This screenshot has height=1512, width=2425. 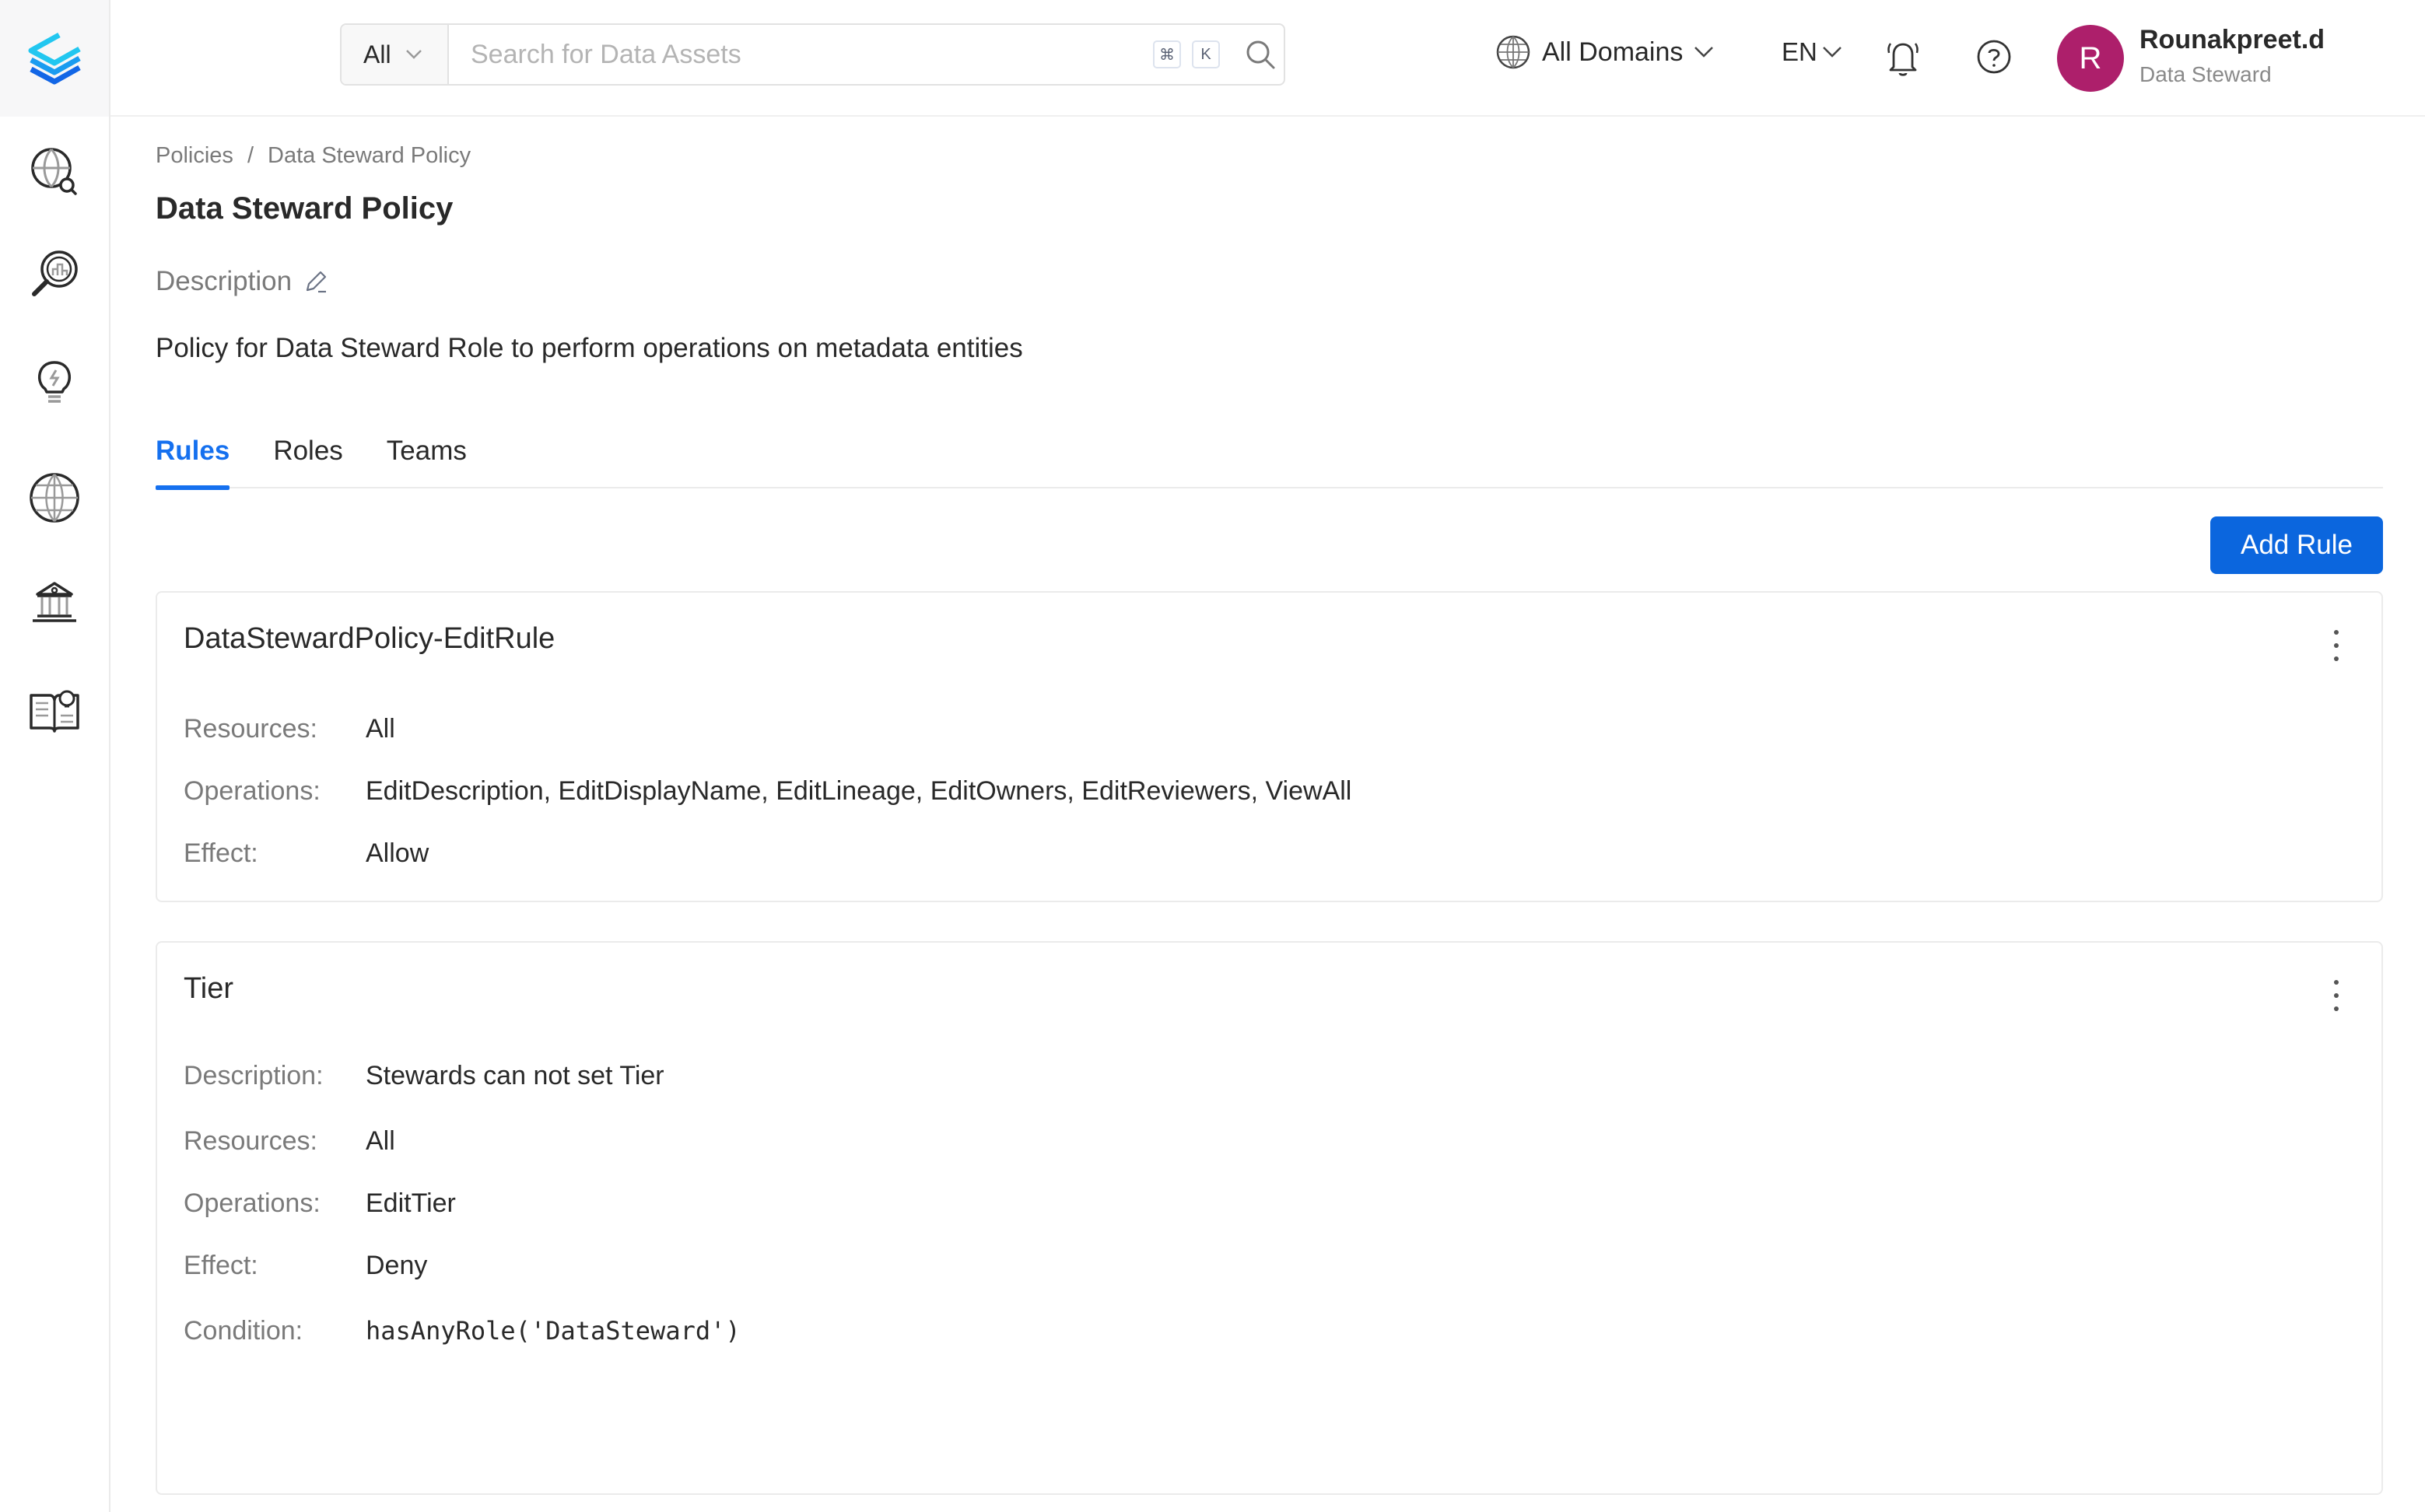 I want to click on condition-expression: hasAnyRole('DataSteward'), so click(x=553, y=1331).